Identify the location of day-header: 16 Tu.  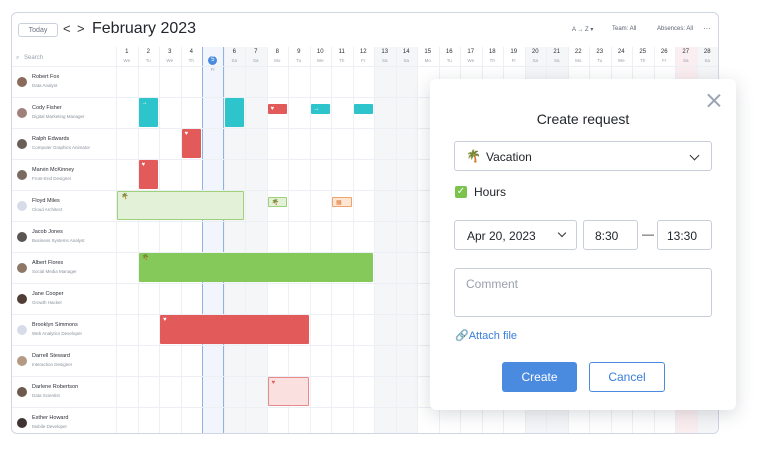
(450, 56).